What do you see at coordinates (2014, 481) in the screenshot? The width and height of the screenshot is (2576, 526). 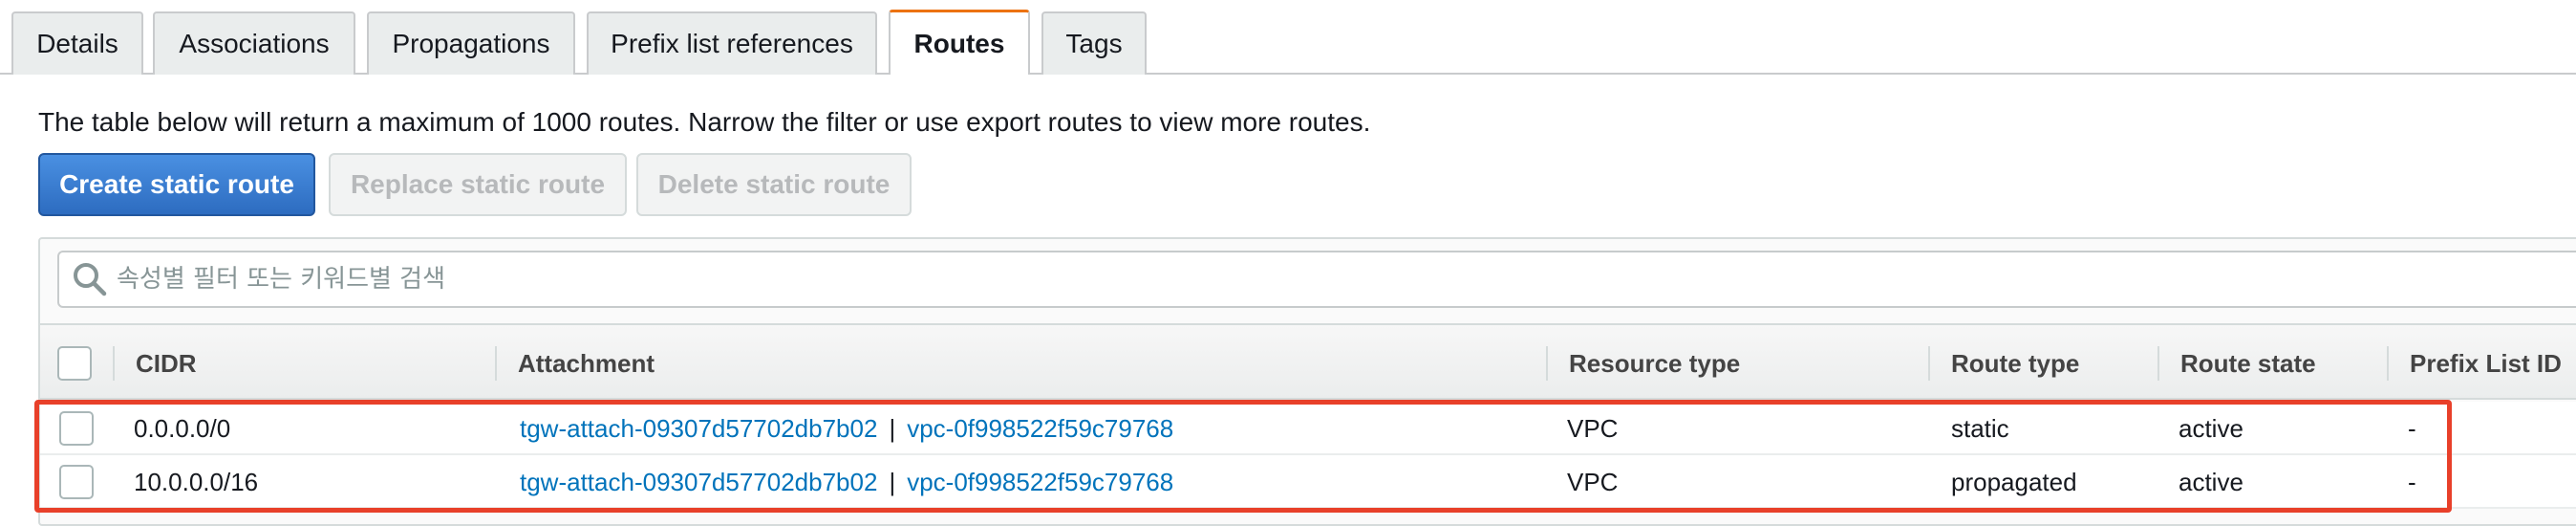 I see `route-type-cell: propagated` at bounding box center [2014, 481].